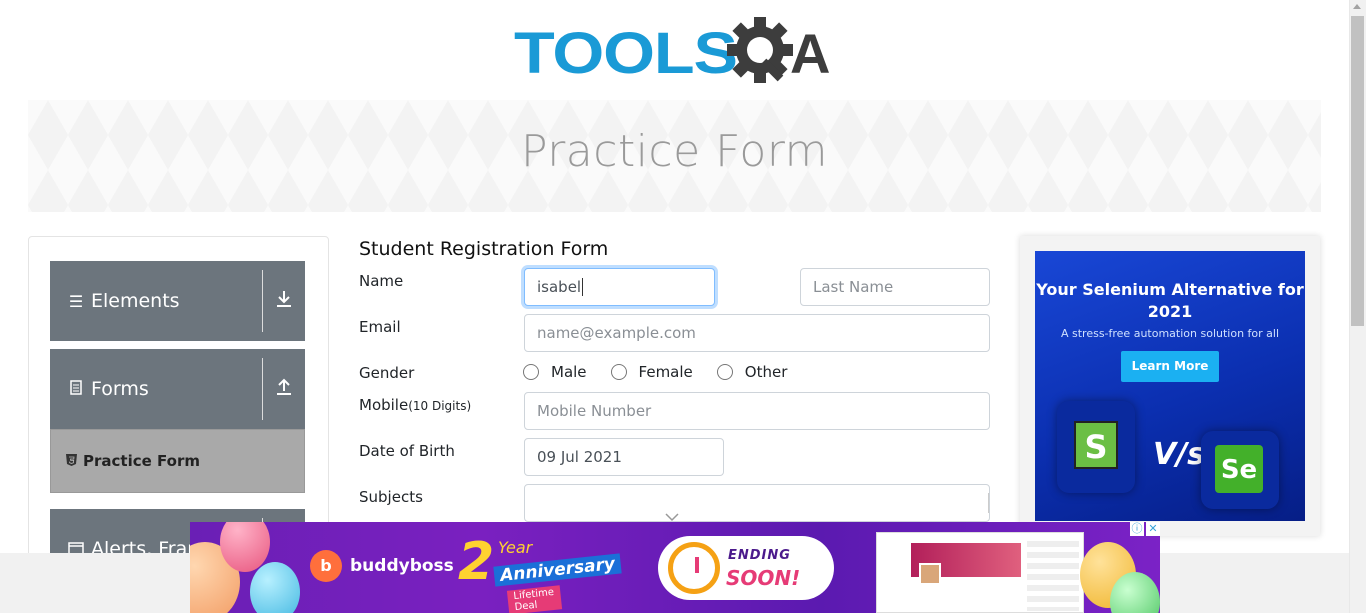 This screenshot has height=613, width=1366. Describe the element at coordinates (515, 547) in the screenshot. I see `anniversary-year: Year` at that location.